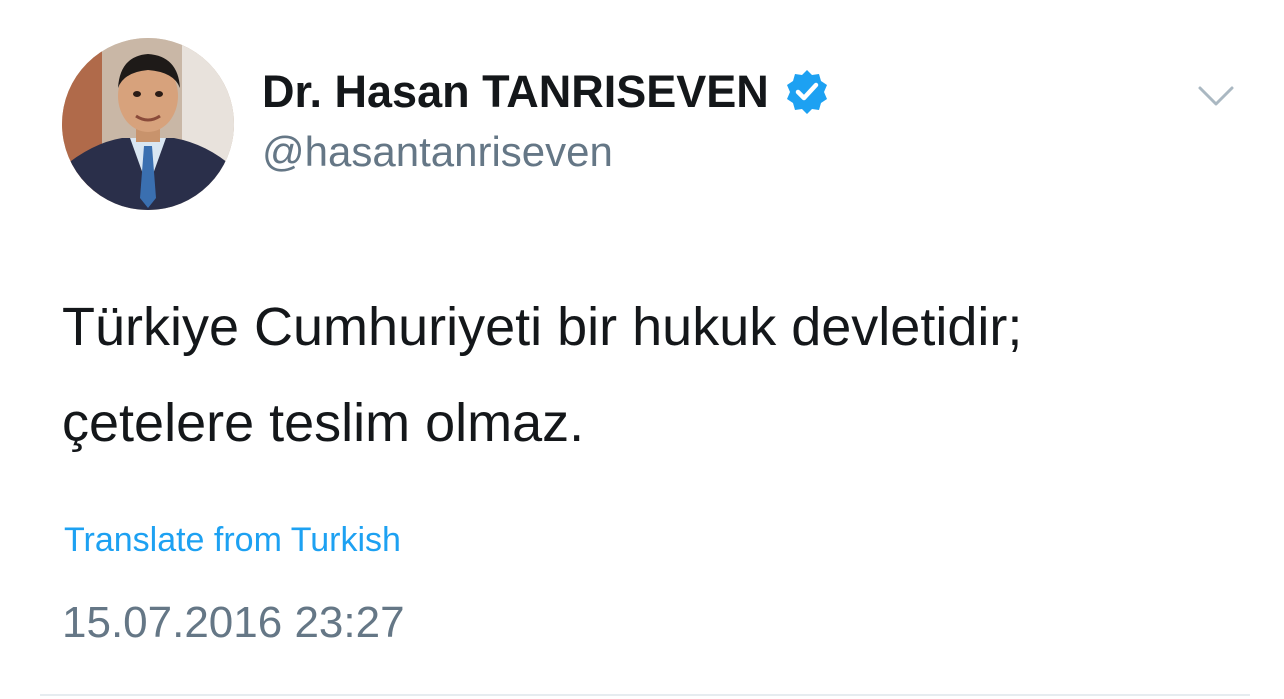  I want to click on translate-link: Translate from Turkish, so click(232, 540).